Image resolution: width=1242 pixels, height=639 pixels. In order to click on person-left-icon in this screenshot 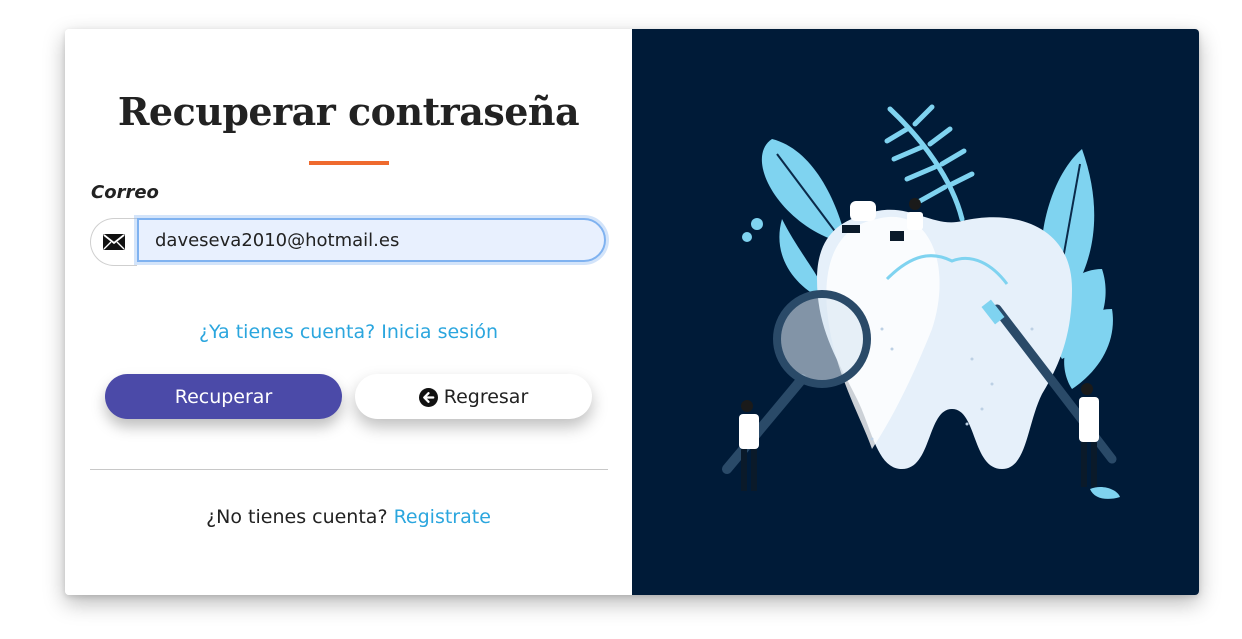, I will do `click(749, 445)`.